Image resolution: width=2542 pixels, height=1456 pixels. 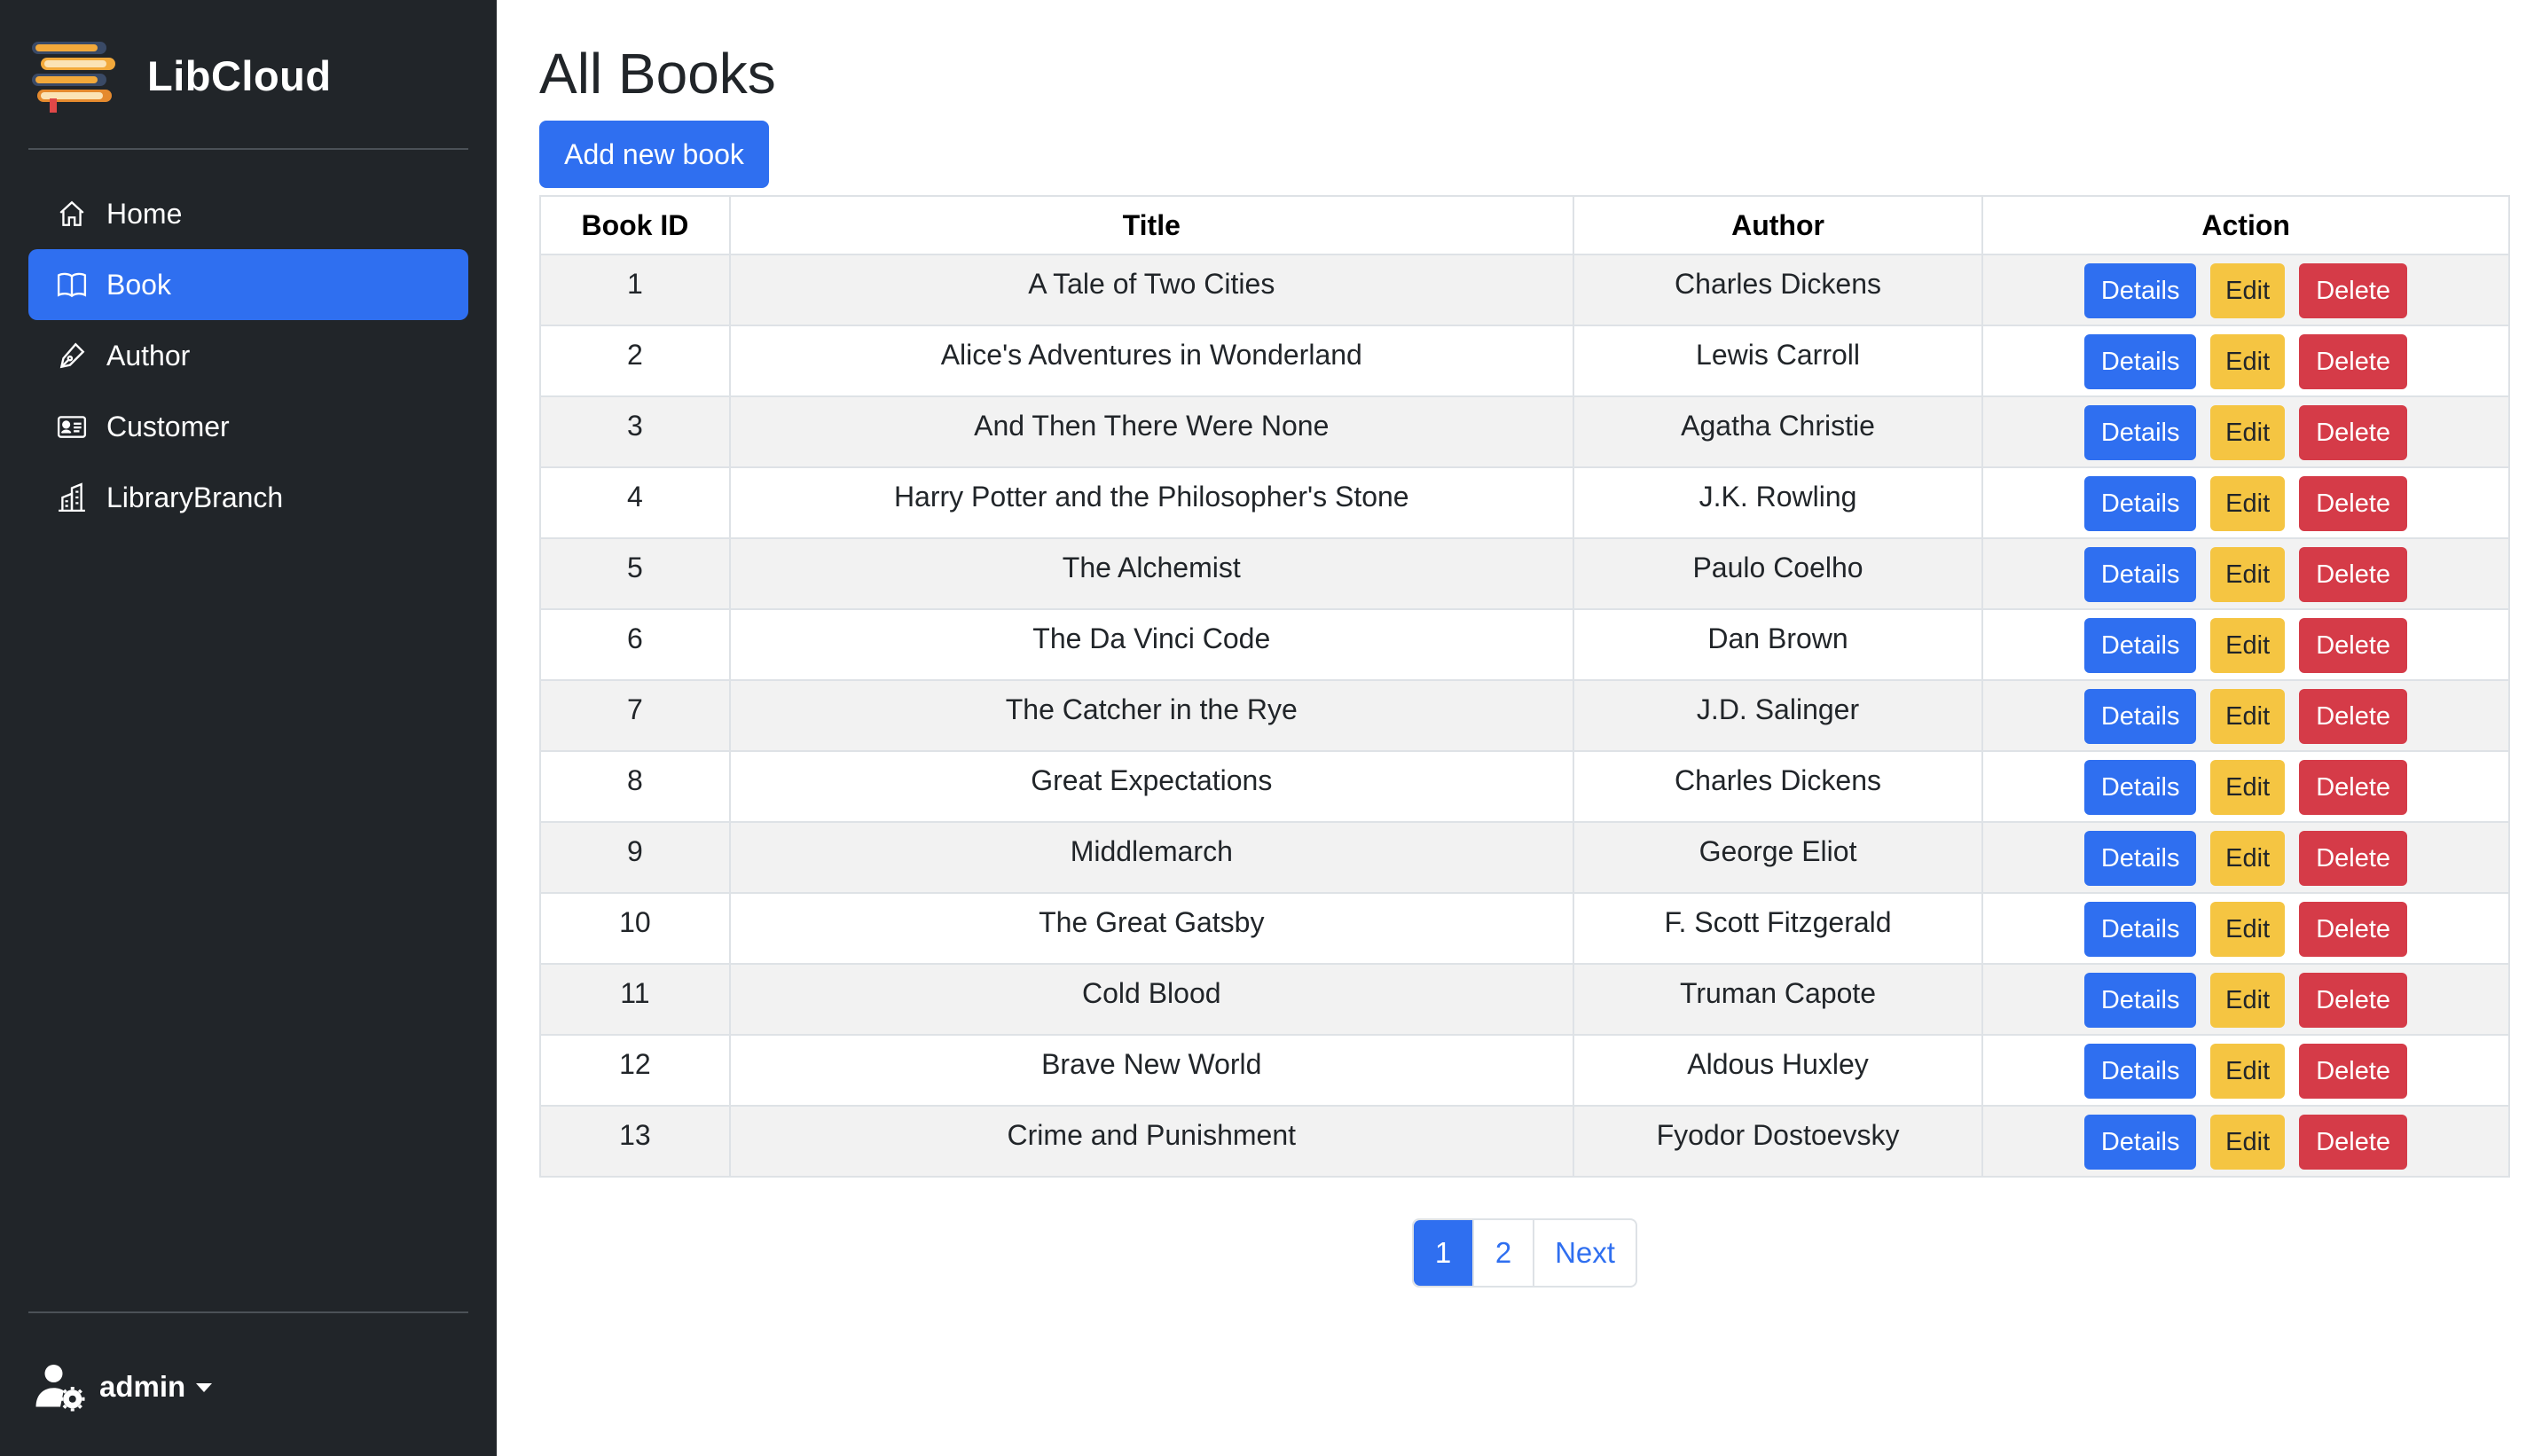 I want to click on sidebar-divider, so click(x=248, y=1312).